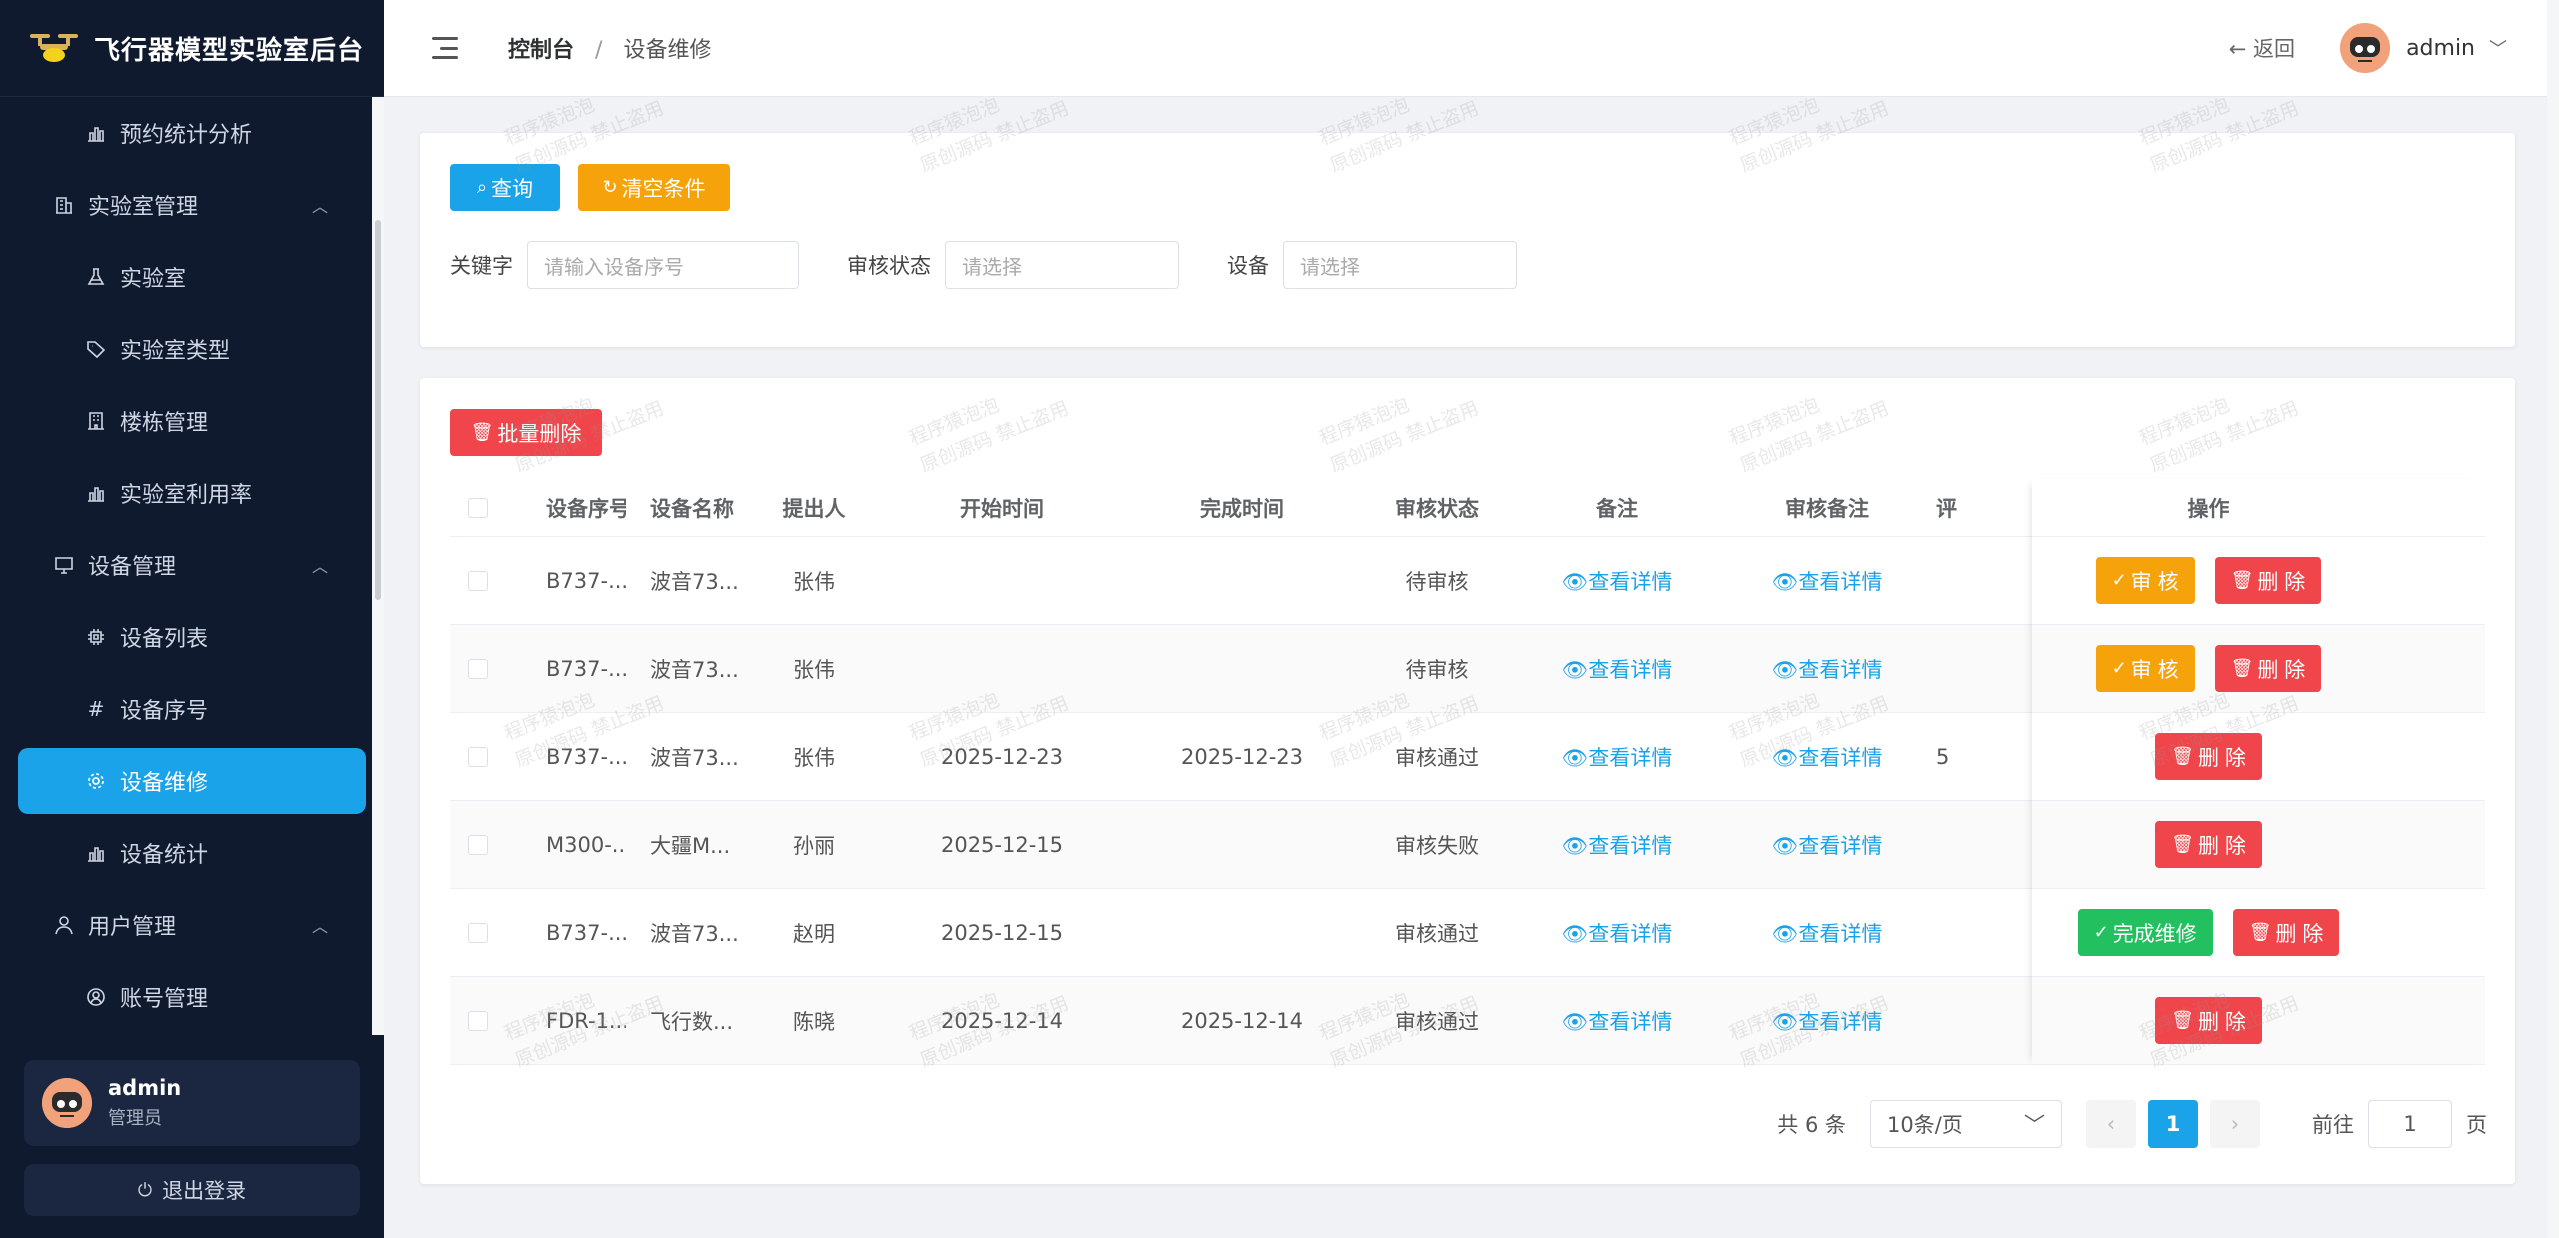 The width and height of the screenshot is (2559, 1238). I want to click on col-header: 审核备注, so click(1827, 508).